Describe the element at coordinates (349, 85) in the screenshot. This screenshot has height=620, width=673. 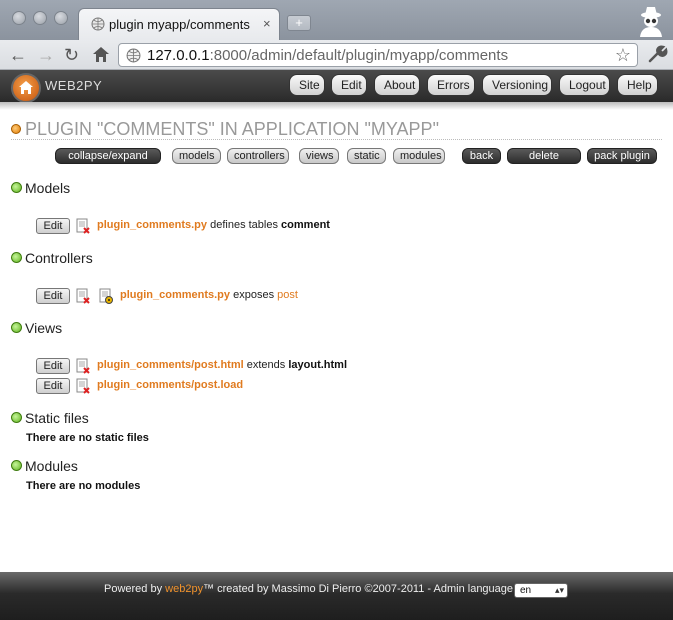
I see `menu-edit-button: Edit` at that location.